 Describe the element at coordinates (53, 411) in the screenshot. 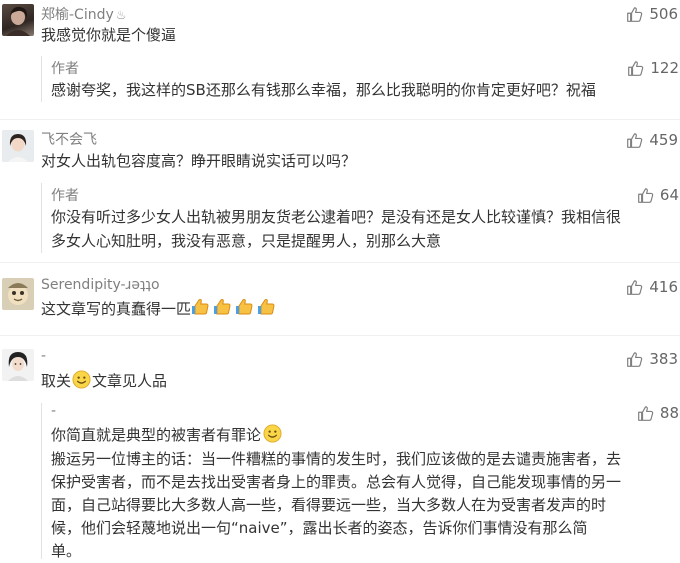

I see `reply-author: -` at that location.